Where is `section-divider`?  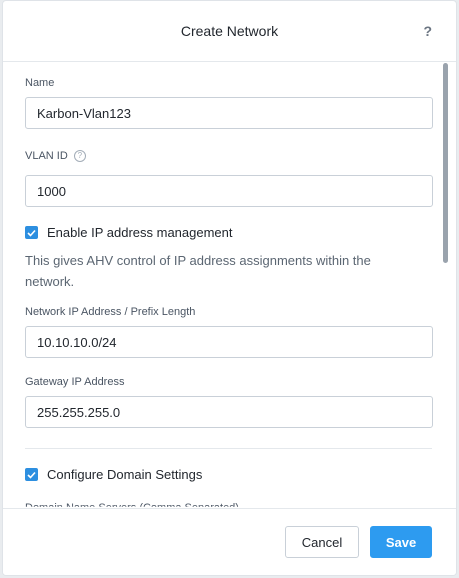 section-divider is located at coordinates (228, 448).